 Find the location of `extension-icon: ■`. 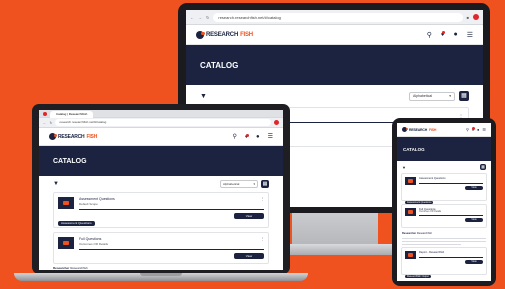

extension-icon: ■ is located at coordinates (468, 17).